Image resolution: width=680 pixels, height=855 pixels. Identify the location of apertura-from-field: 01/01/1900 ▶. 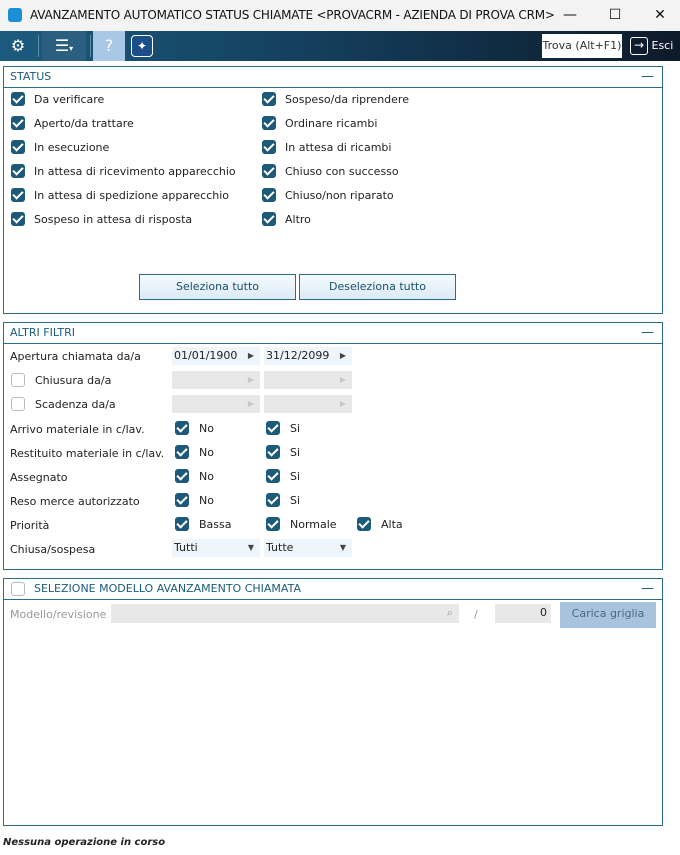
(216, 356).